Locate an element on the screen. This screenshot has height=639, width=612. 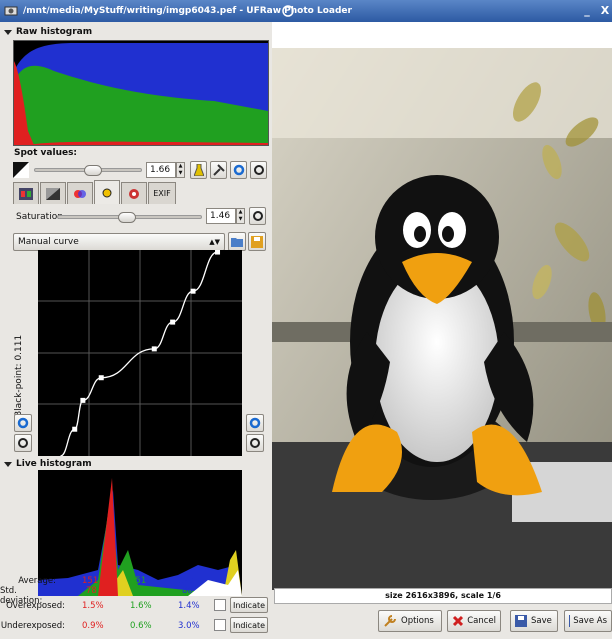
saturation-slider-knob is located at coordinates (126, 217).